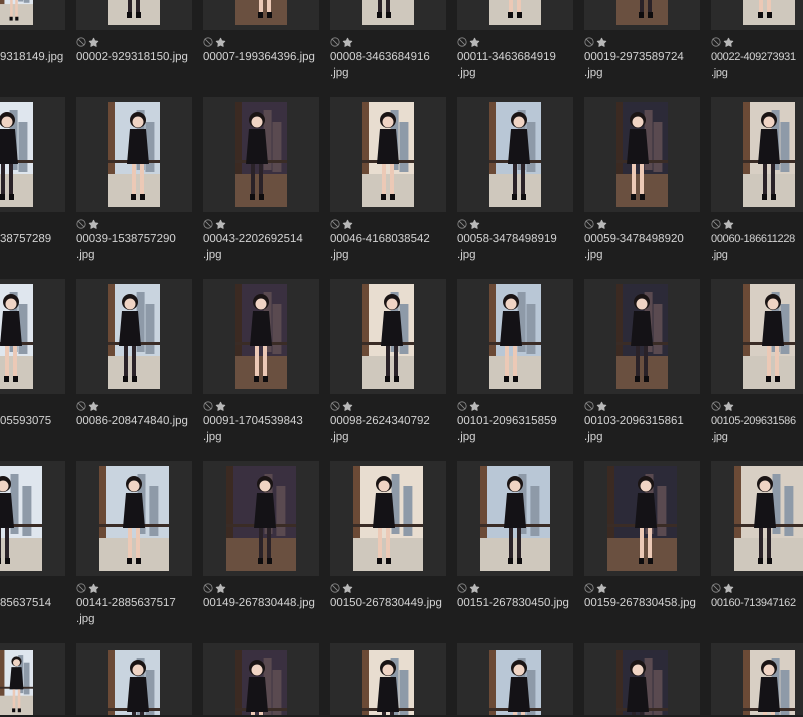  What do you see at coordinates (506, 57) in the screenshot?
I see `file-name: 00011-3463684919` at bounding box center [506, 57].